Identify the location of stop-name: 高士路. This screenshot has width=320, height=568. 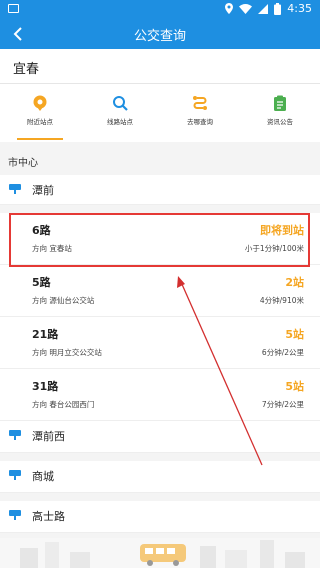
(48, 516).